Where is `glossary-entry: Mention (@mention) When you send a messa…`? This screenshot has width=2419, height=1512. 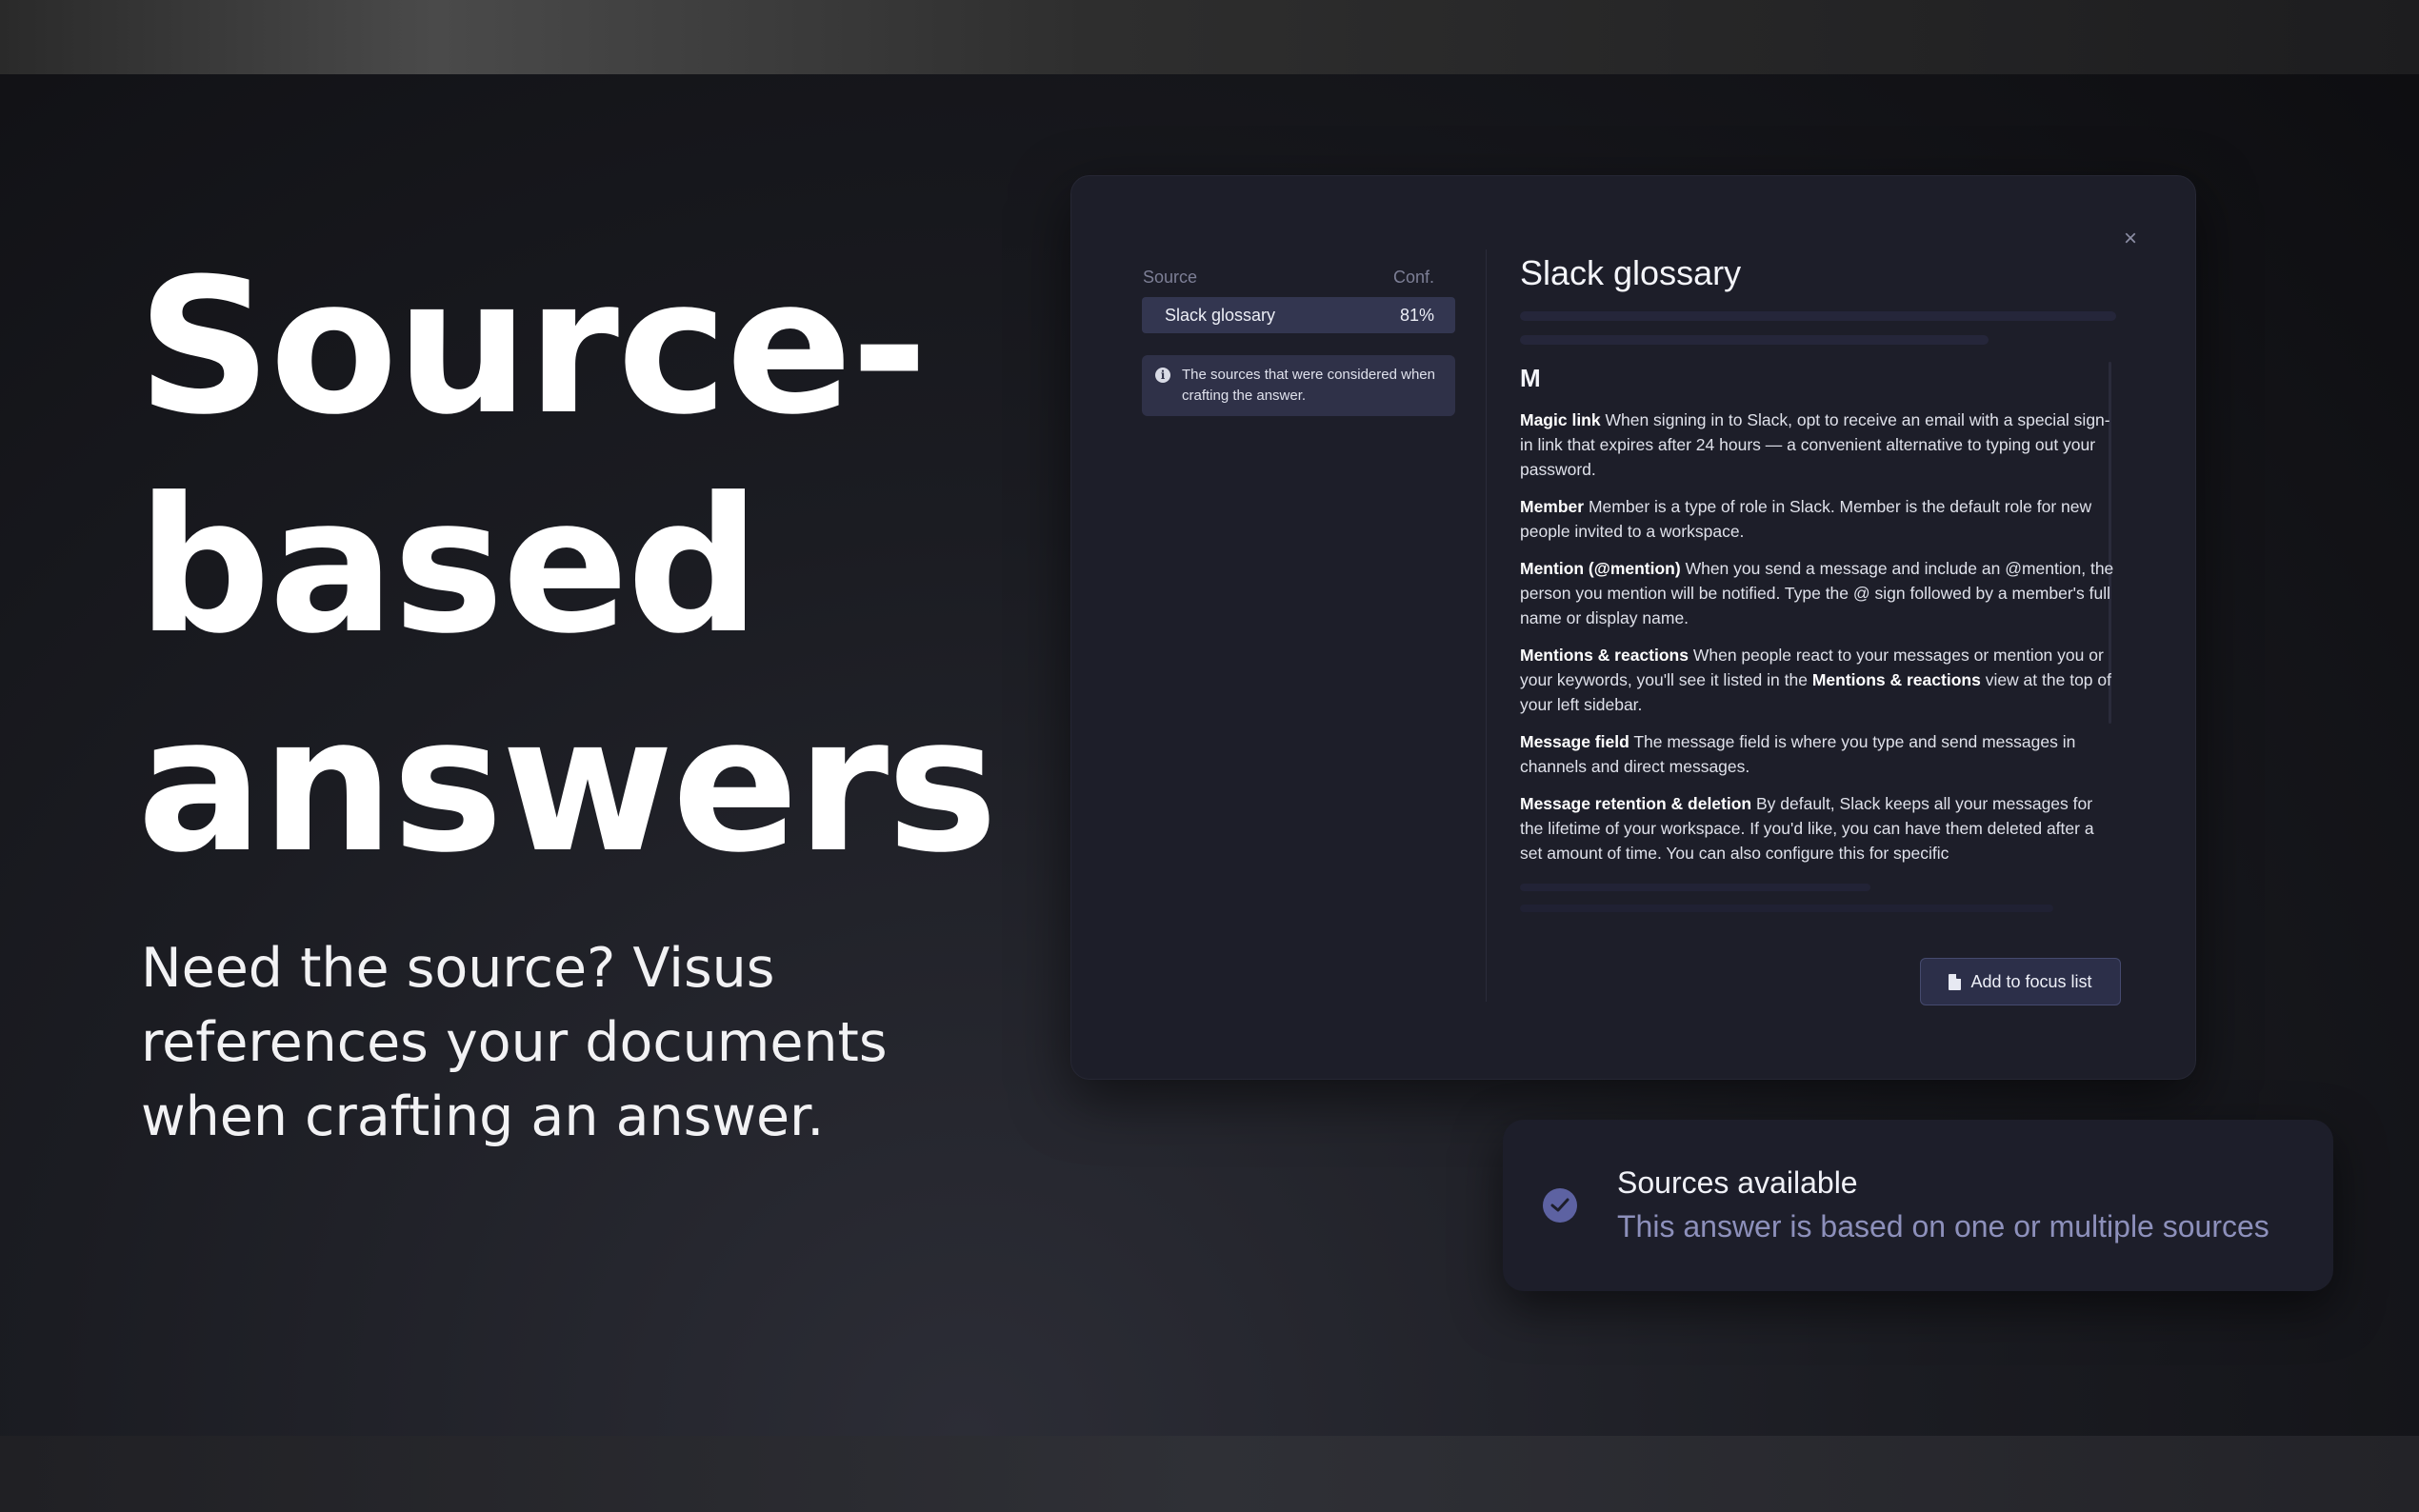 glossary-entry: Mention (@mention) When you send a messa… is located at coordinates (1817, 593).